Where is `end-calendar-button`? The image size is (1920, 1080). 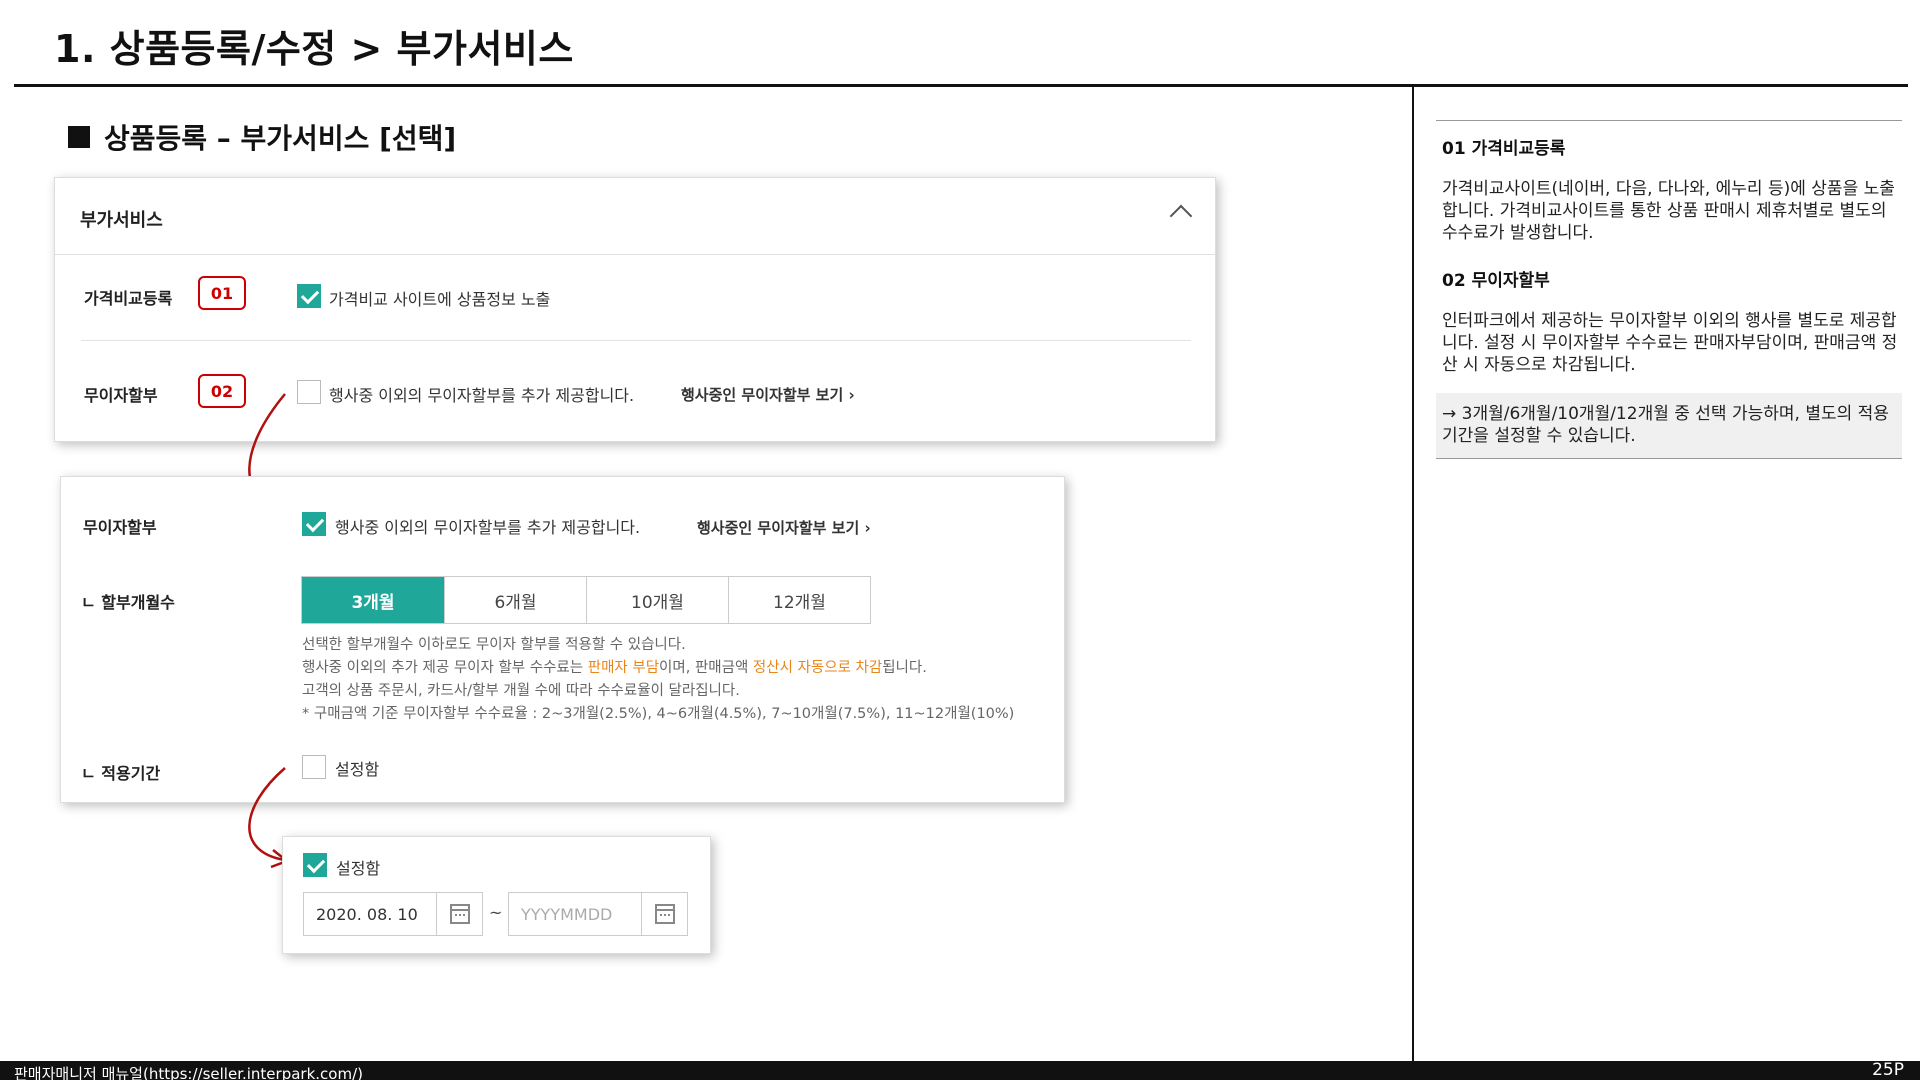 end-calendar-button is located at coordinates (664, 914).